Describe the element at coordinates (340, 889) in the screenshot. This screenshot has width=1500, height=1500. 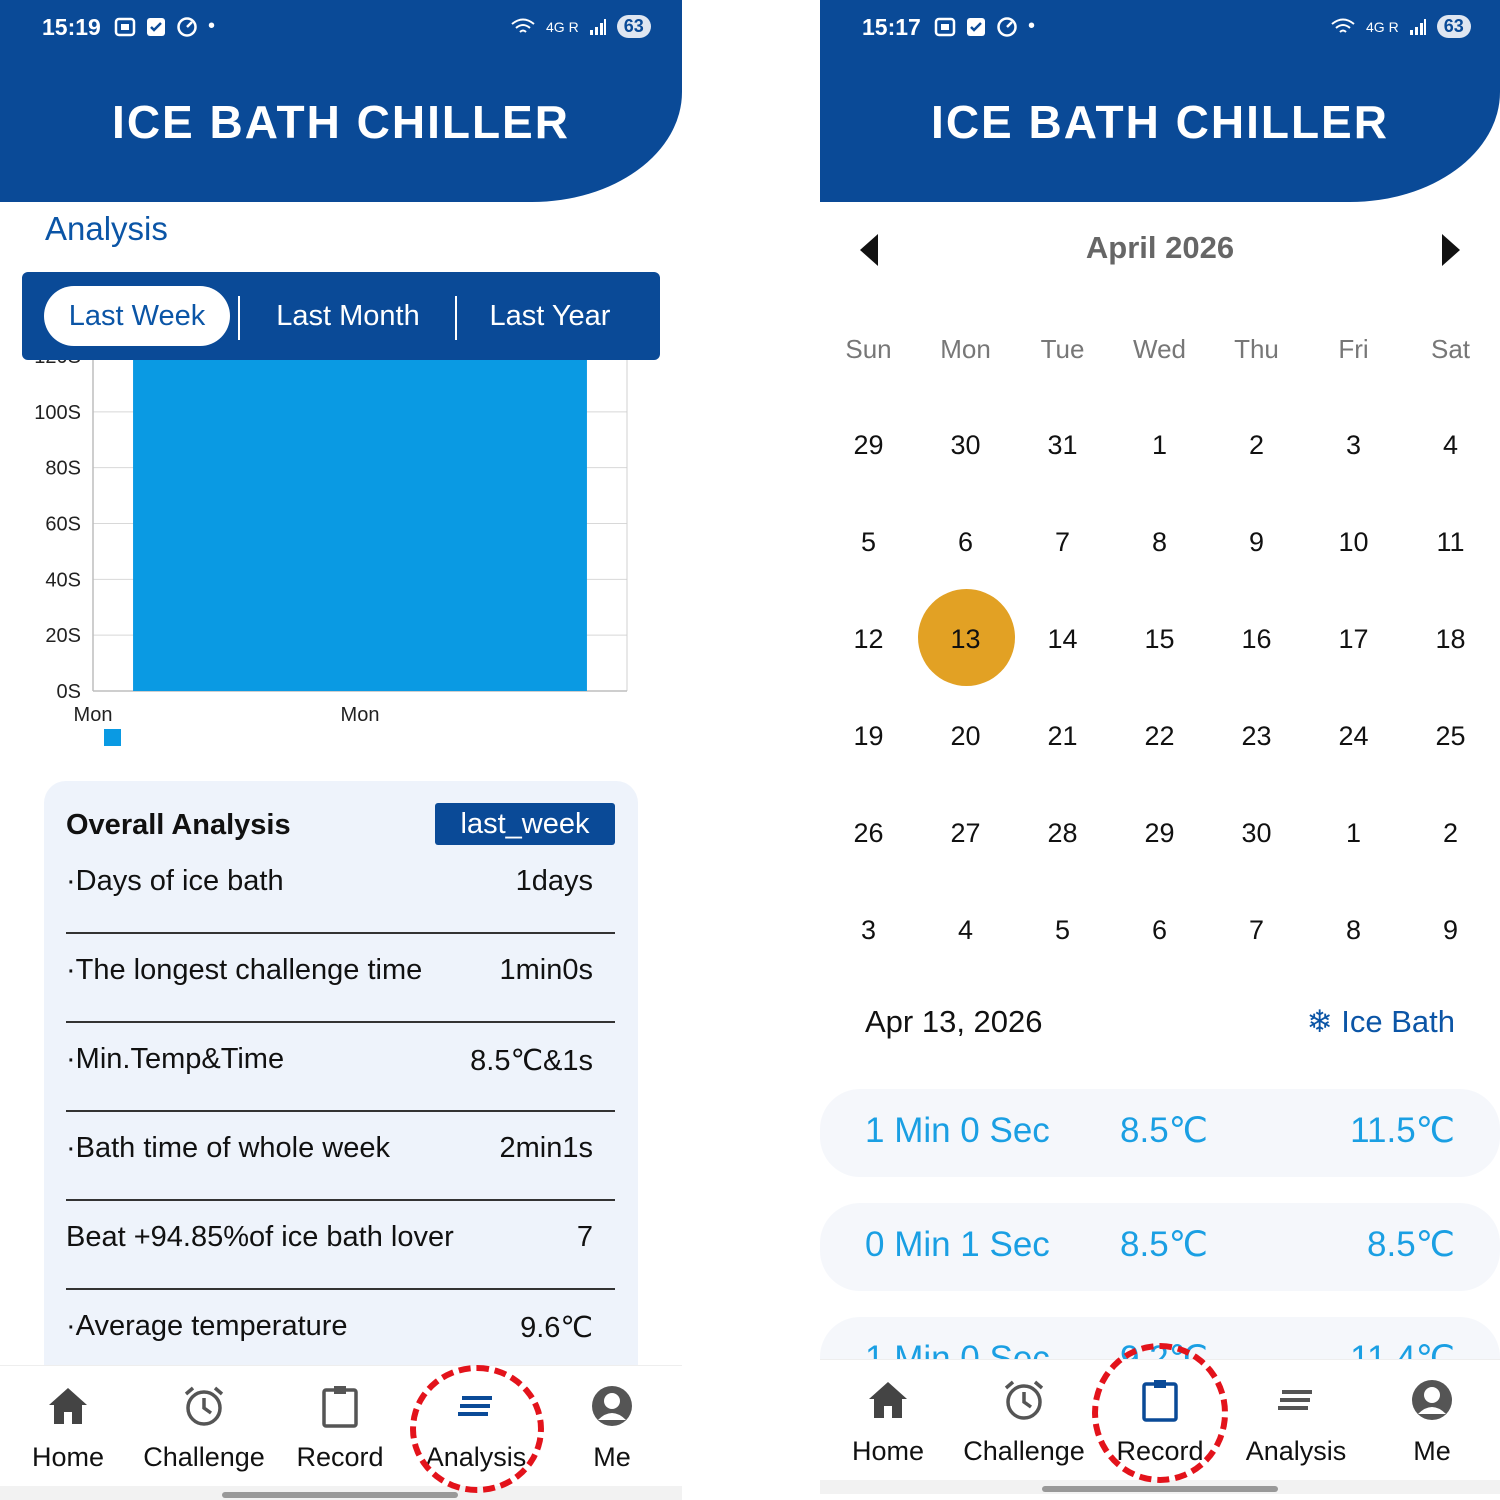
I see `stat-row: ·Days of ice bath 1days` at that location.